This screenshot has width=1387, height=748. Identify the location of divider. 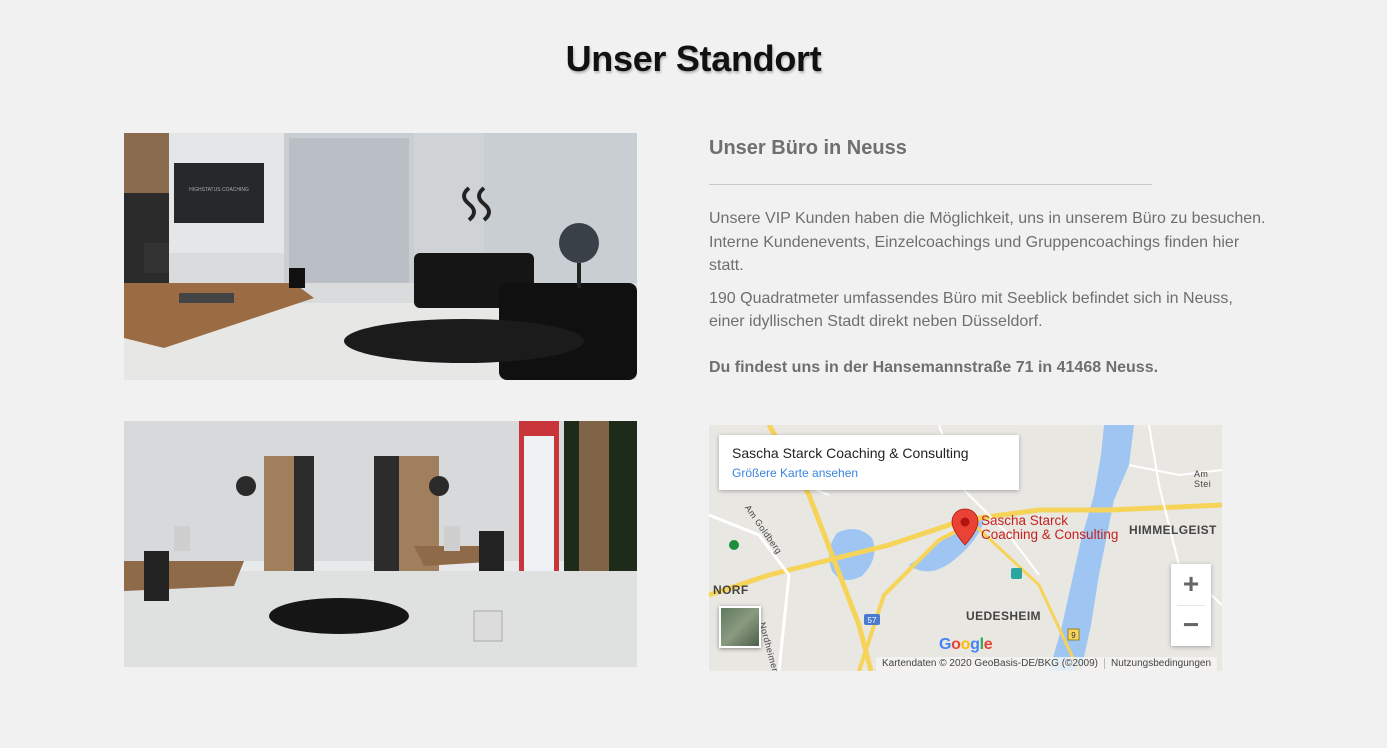
(930, 184).